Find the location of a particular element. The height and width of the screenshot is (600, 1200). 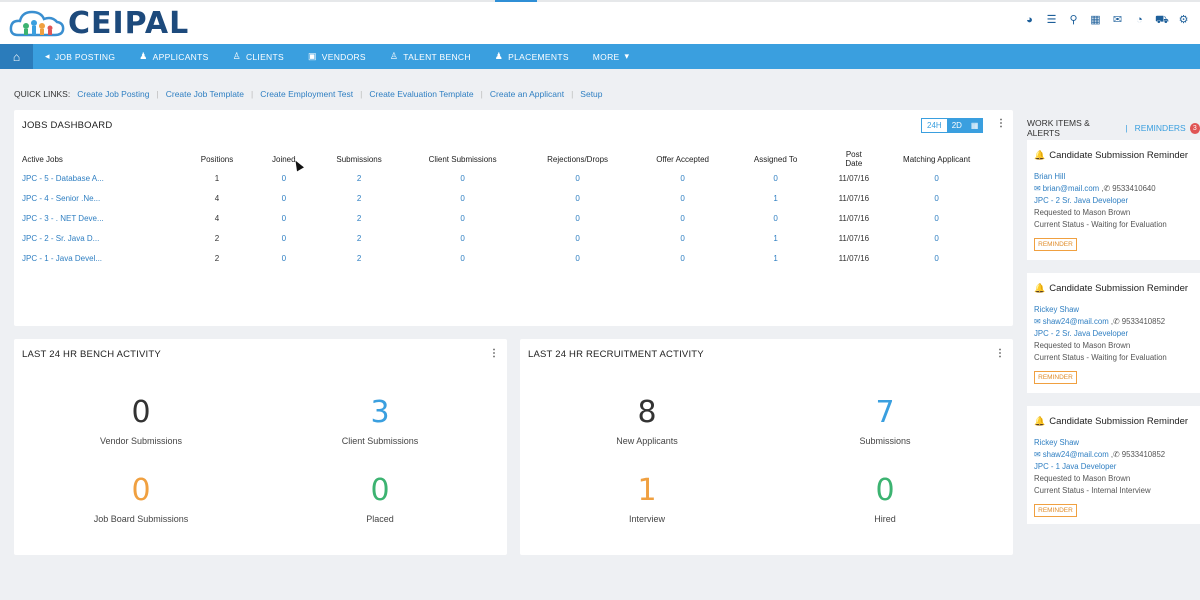

nav-vendors: ▣ VENDORS is located at coordinates (337, 56).